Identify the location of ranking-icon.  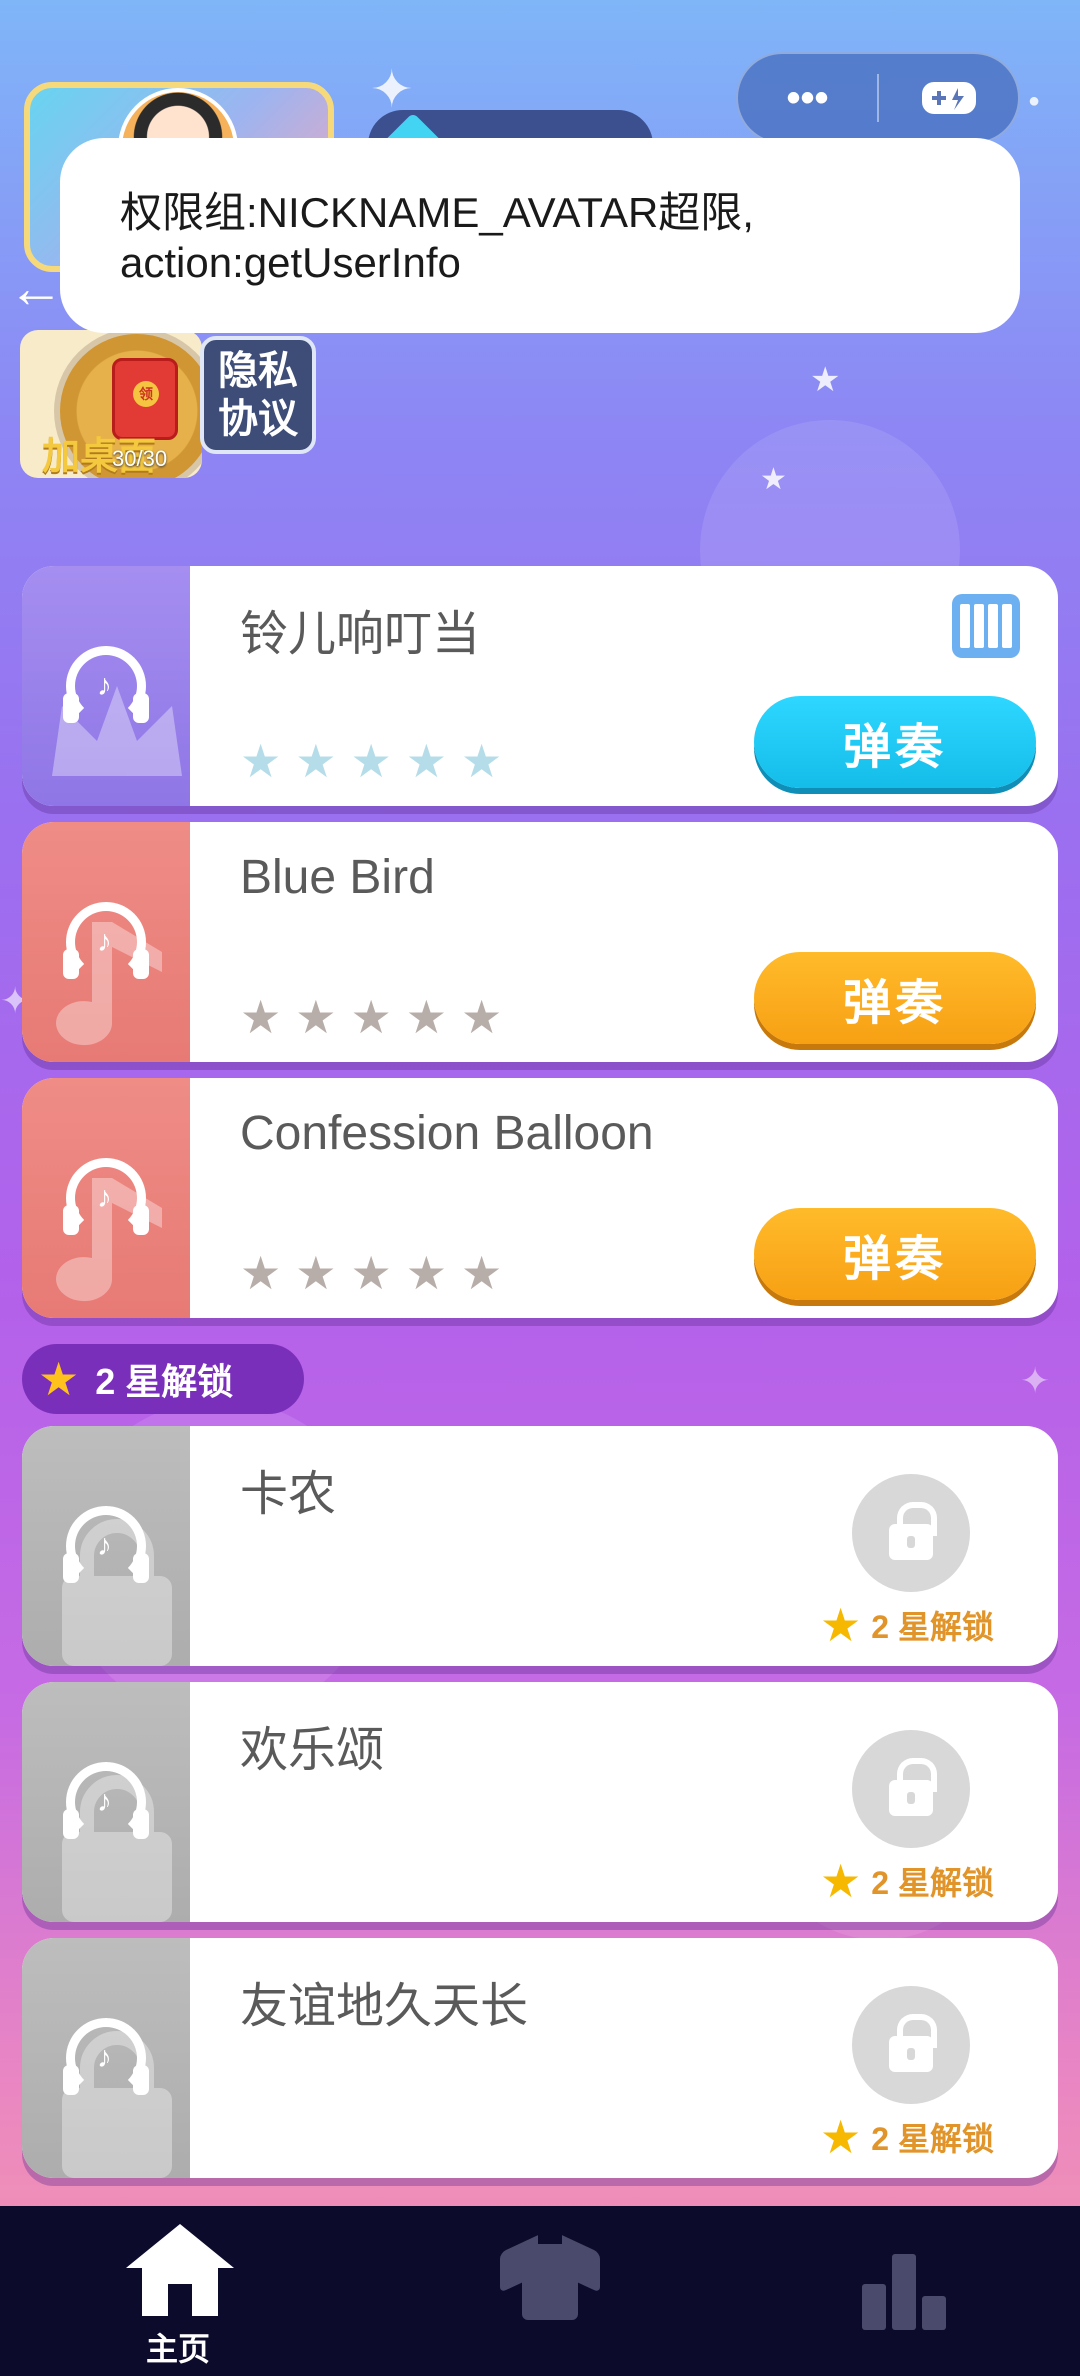
(904, 2291).